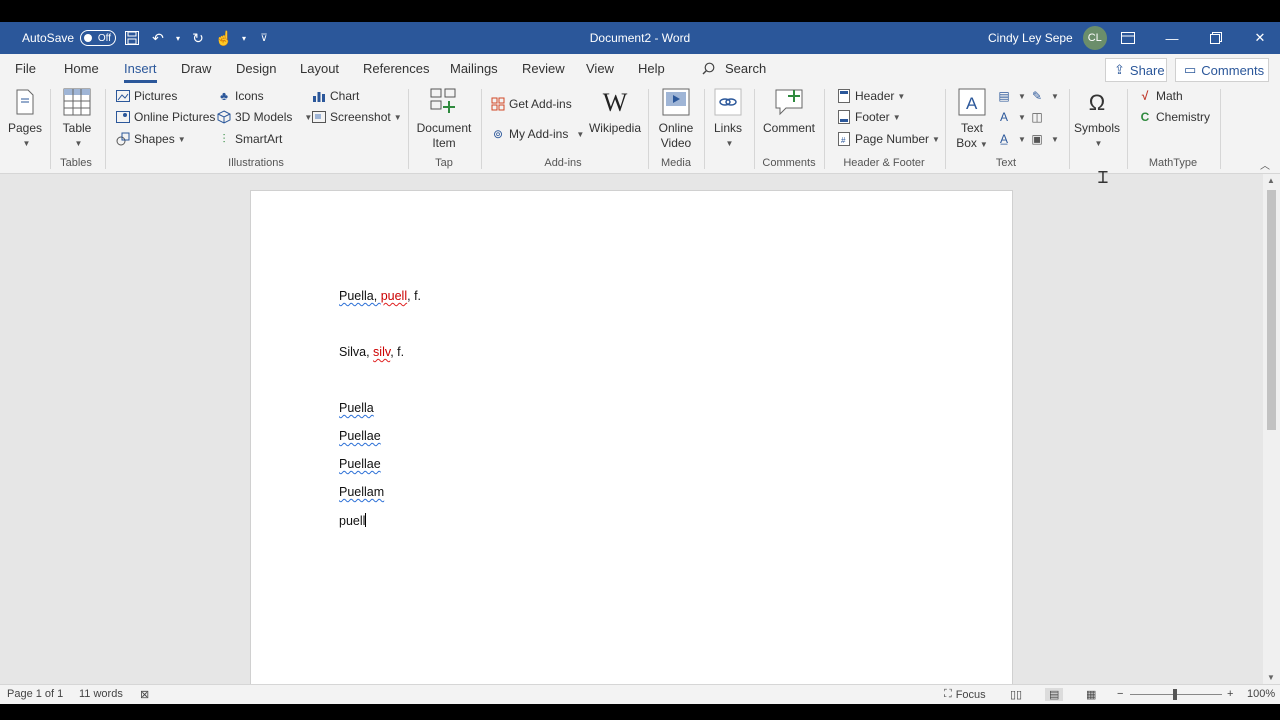 The image size is (1280, 720). What do you see at coordinates (1094, 38) in the screenshot?
I see `avatar: CL` at bounding box center [1094, 38].